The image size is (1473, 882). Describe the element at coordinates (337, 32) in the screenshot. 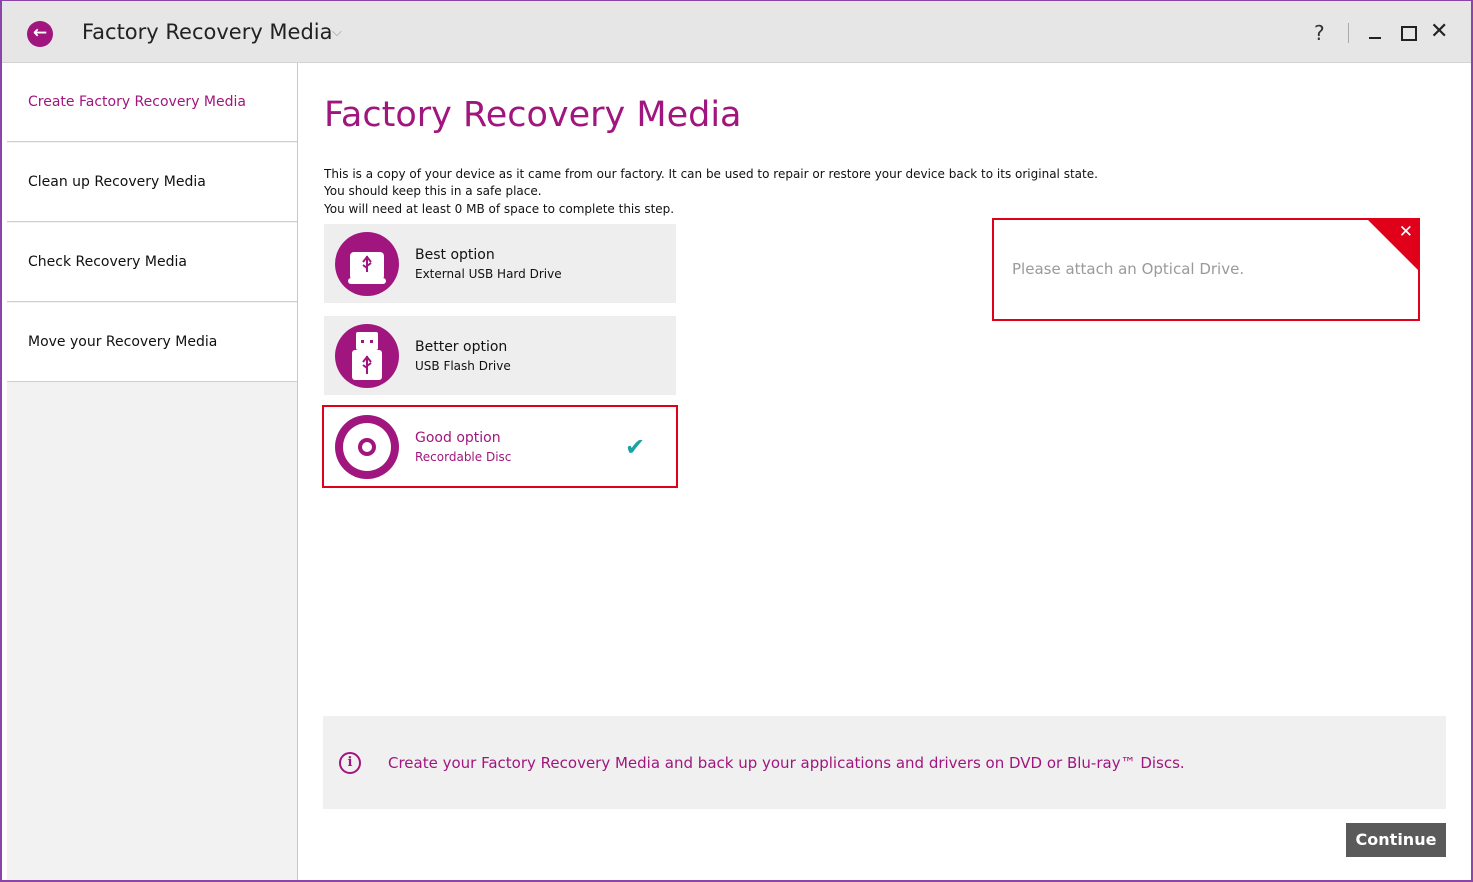

I see `chevron-down-icon: ⌵` at that location.